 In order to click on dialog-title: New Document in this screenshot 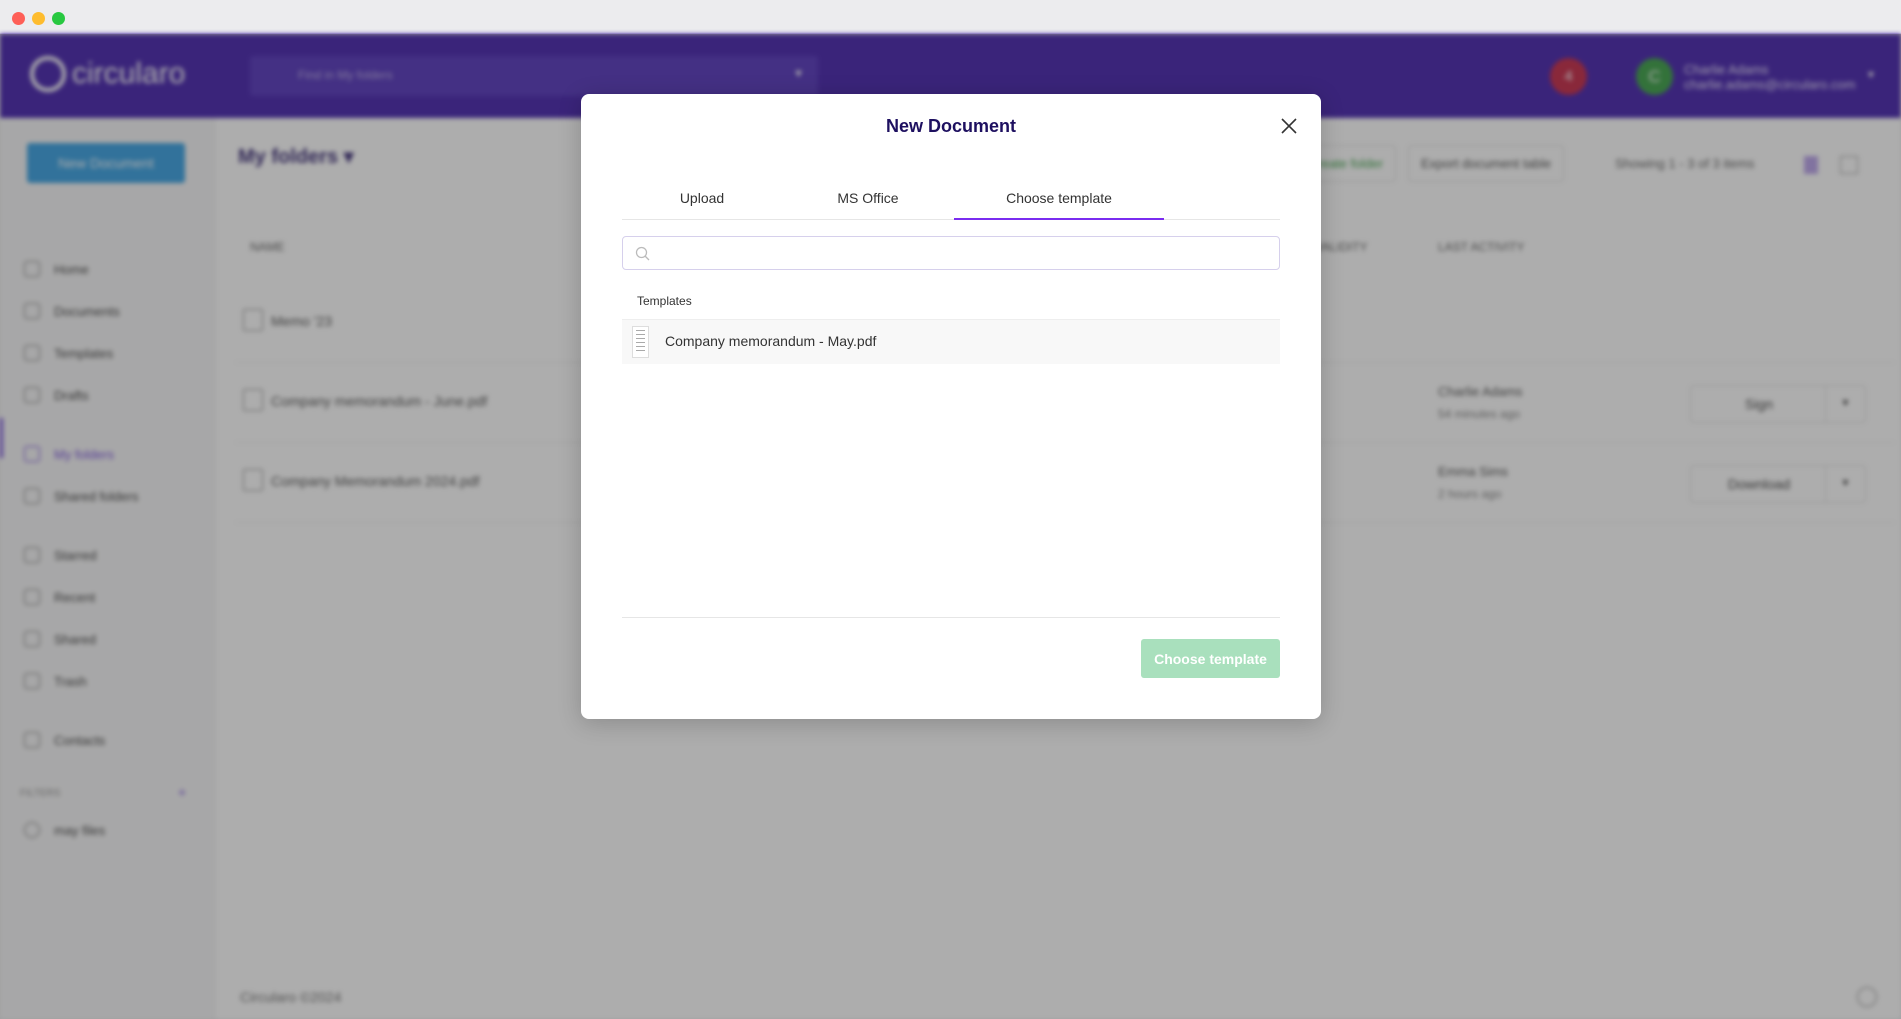, I will do `click(951, 126)`.